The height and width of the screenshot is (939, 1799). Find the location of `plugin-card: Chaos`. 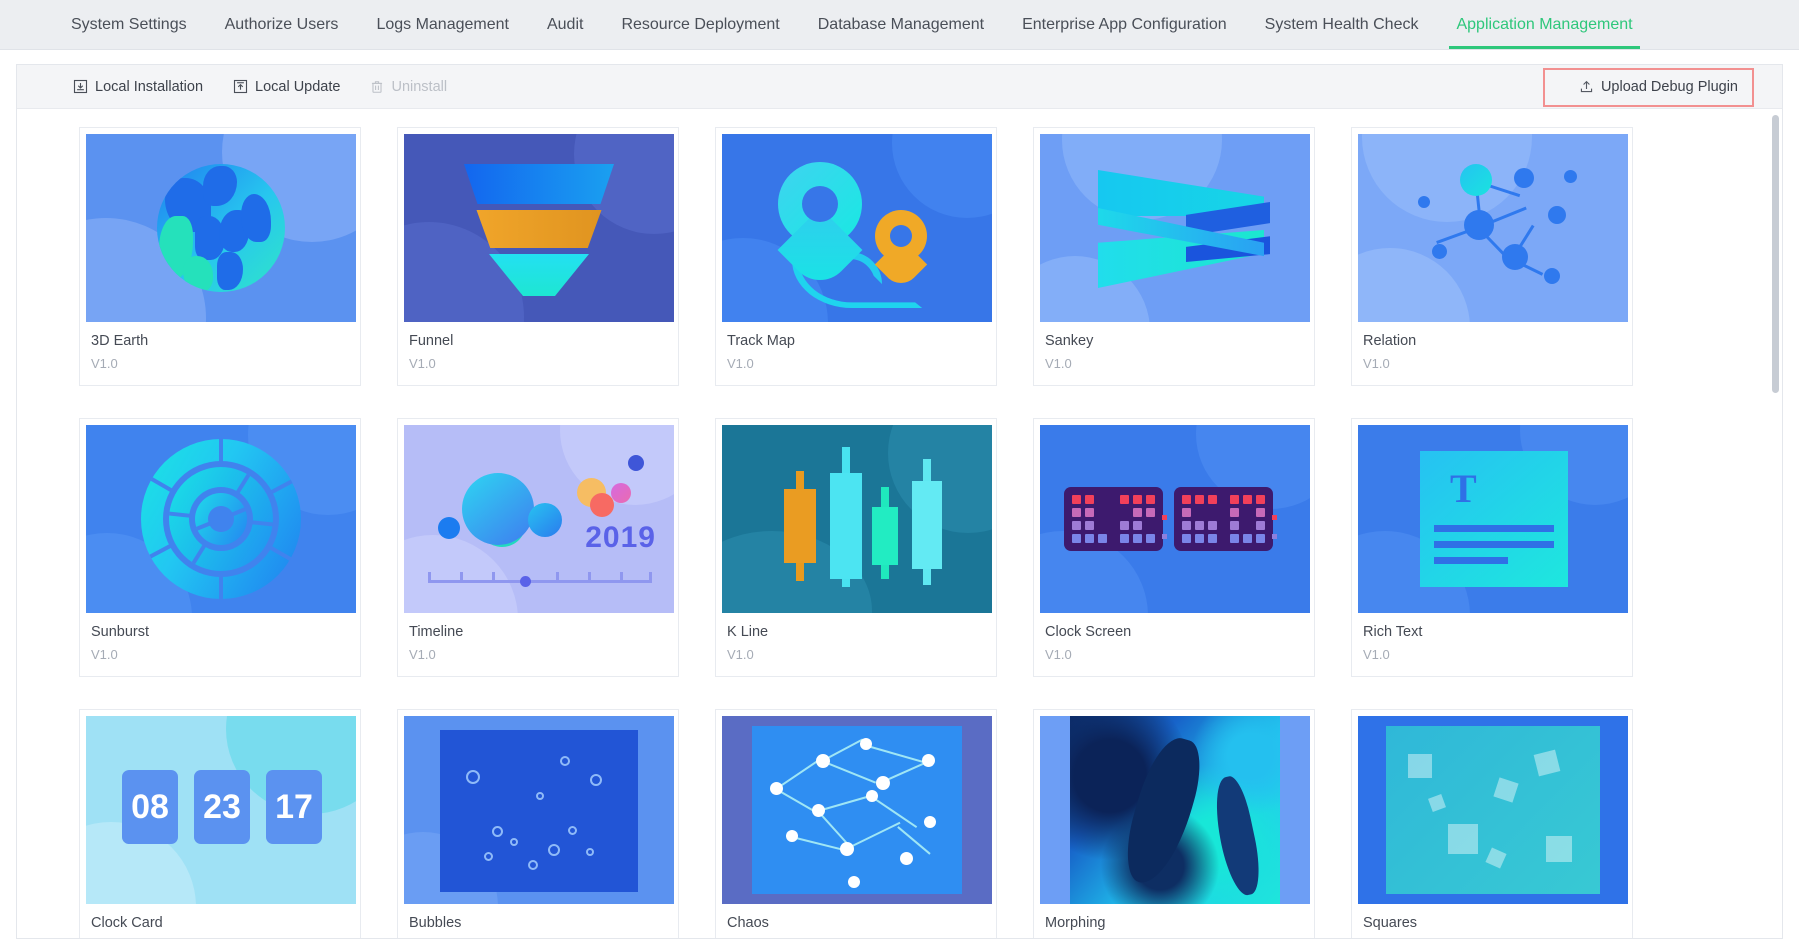

plugin-card: Chaos is located at coordinates (856, 823).